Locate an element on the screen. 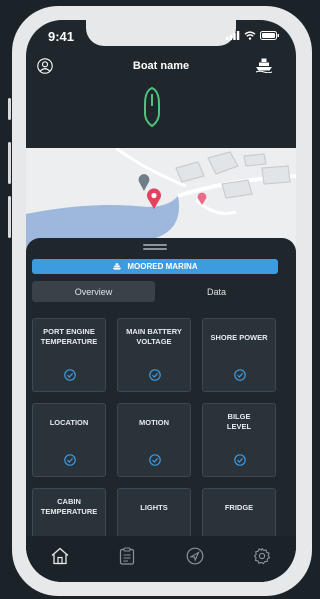  navigation-icon is located at coordinates (195, 556).